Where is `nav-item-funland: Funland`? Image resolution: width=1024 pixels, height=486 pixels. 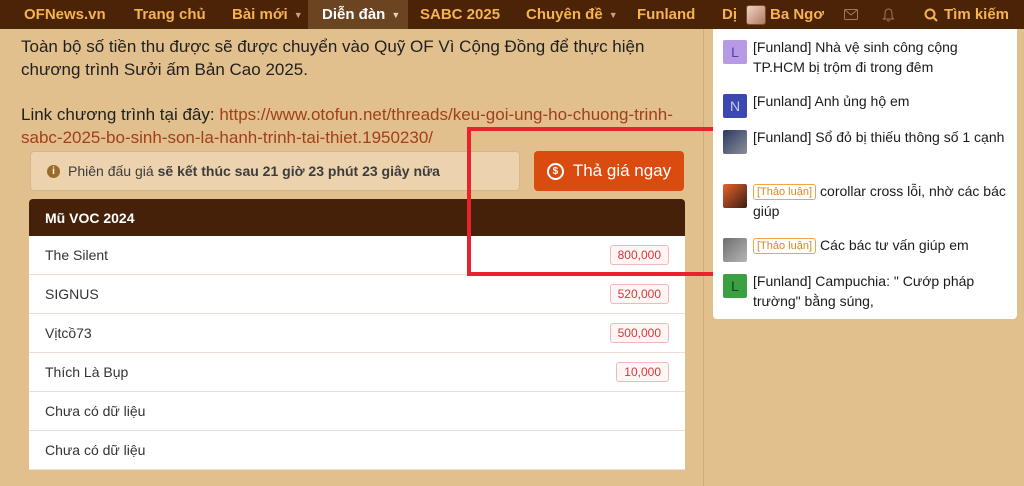 nav-item-funland: Funland is located at coordinates (666, 14).